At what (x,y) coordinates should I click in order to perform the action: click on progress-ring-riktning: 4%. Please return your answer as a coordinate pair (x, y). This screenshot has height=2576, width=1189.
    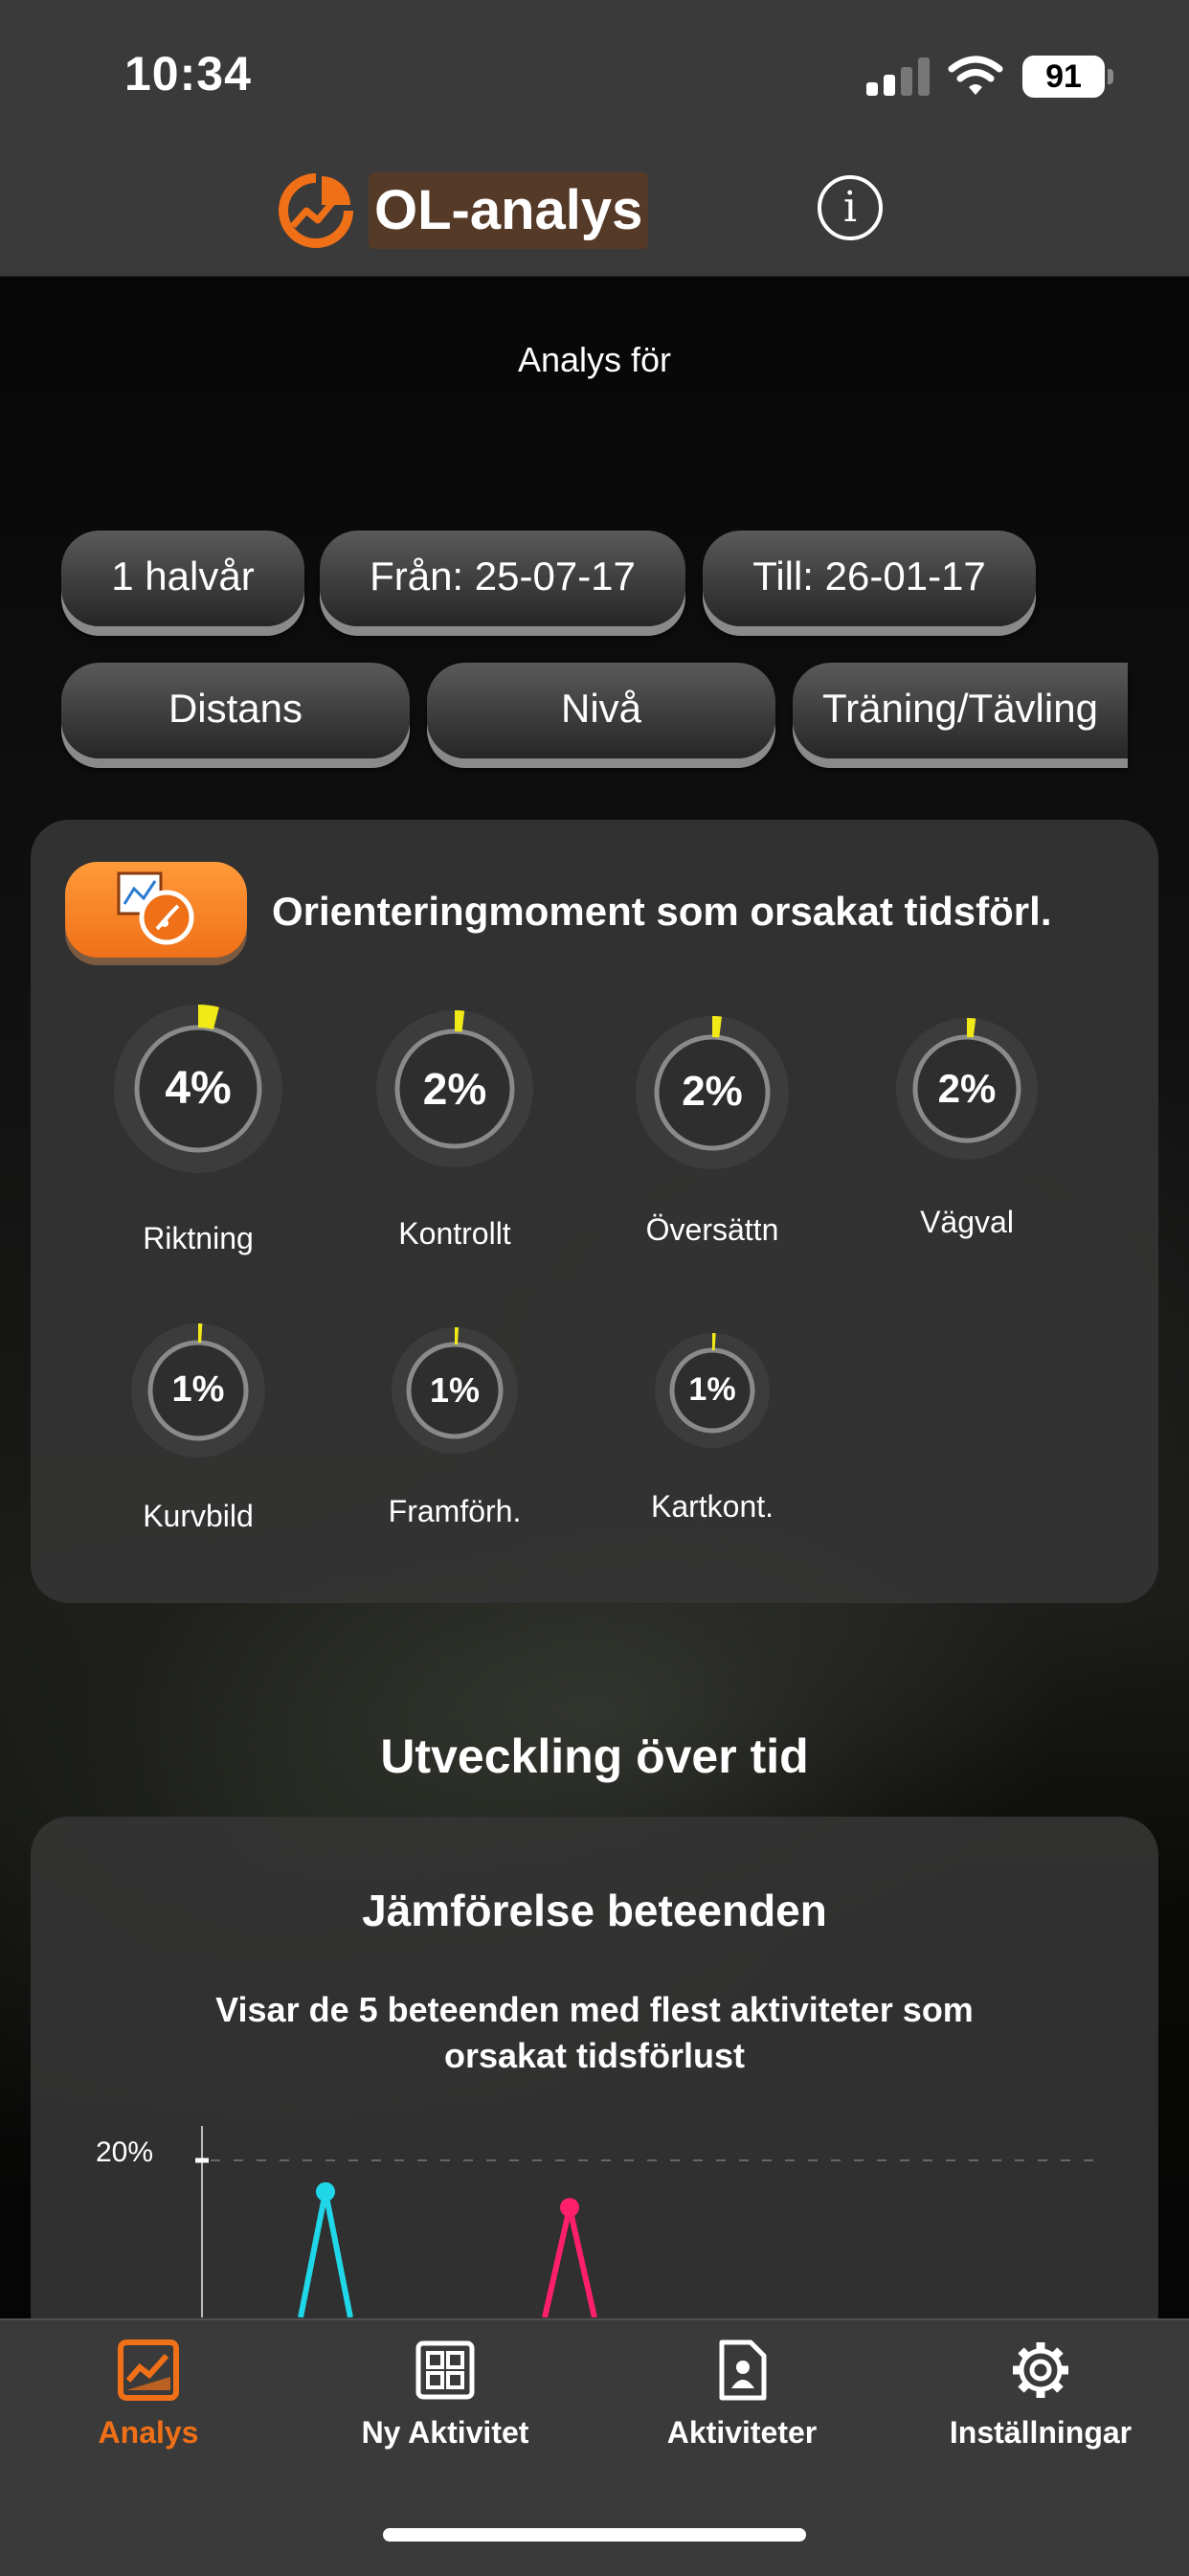
    Looking at the image, I should click on (198, 1089).